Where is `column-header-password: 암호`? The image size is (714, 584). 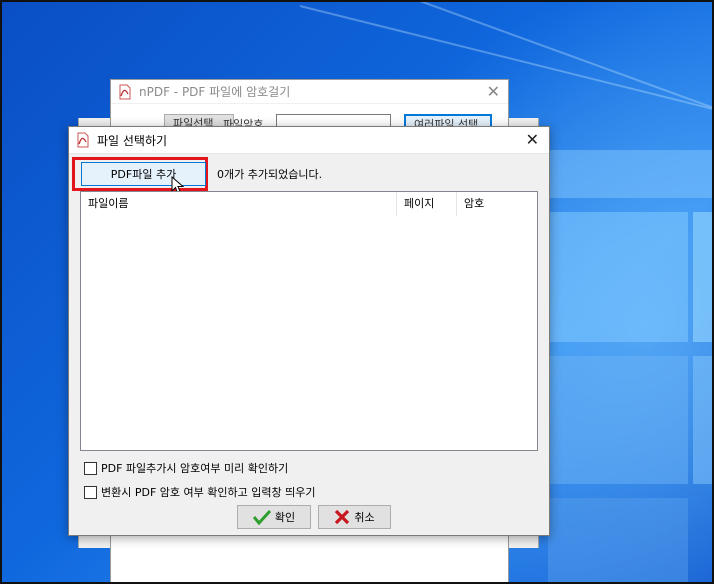 column-header-password: 암호 is located at coordinates (497, 204).